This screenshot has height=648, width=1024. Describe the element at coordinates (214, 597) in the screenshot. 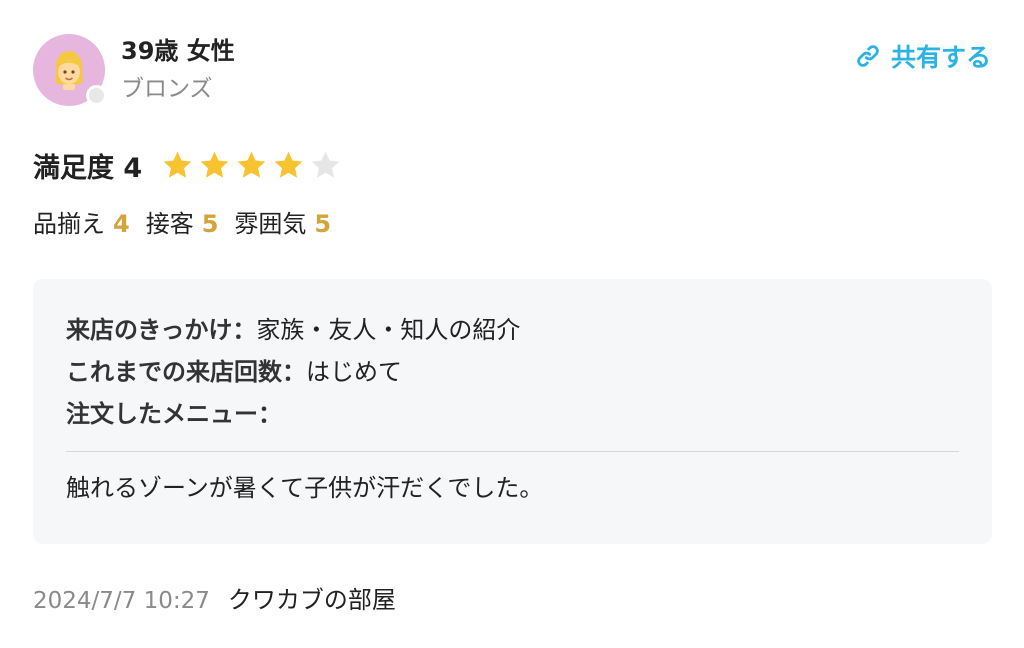

I see `review-footer: 2024/7/7 10:27 クワカブの部屋` at that location.